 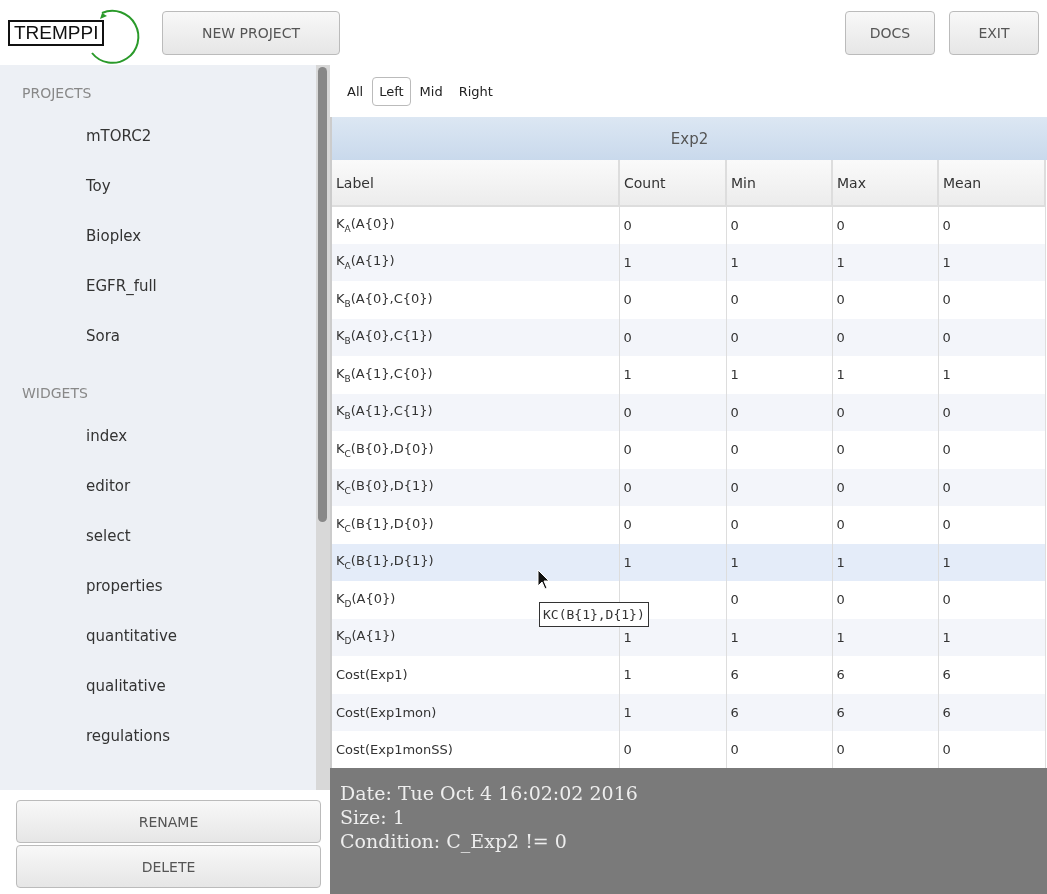 I want to click on table-title: Exp2, so click(x=689, y=138).